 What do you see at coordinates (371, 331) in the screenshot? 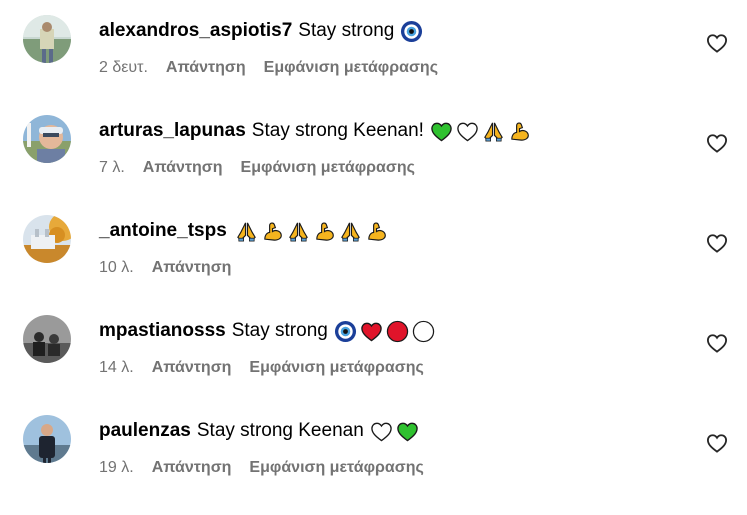
I see `red-heart-icon` at bounding box center [371, 331].